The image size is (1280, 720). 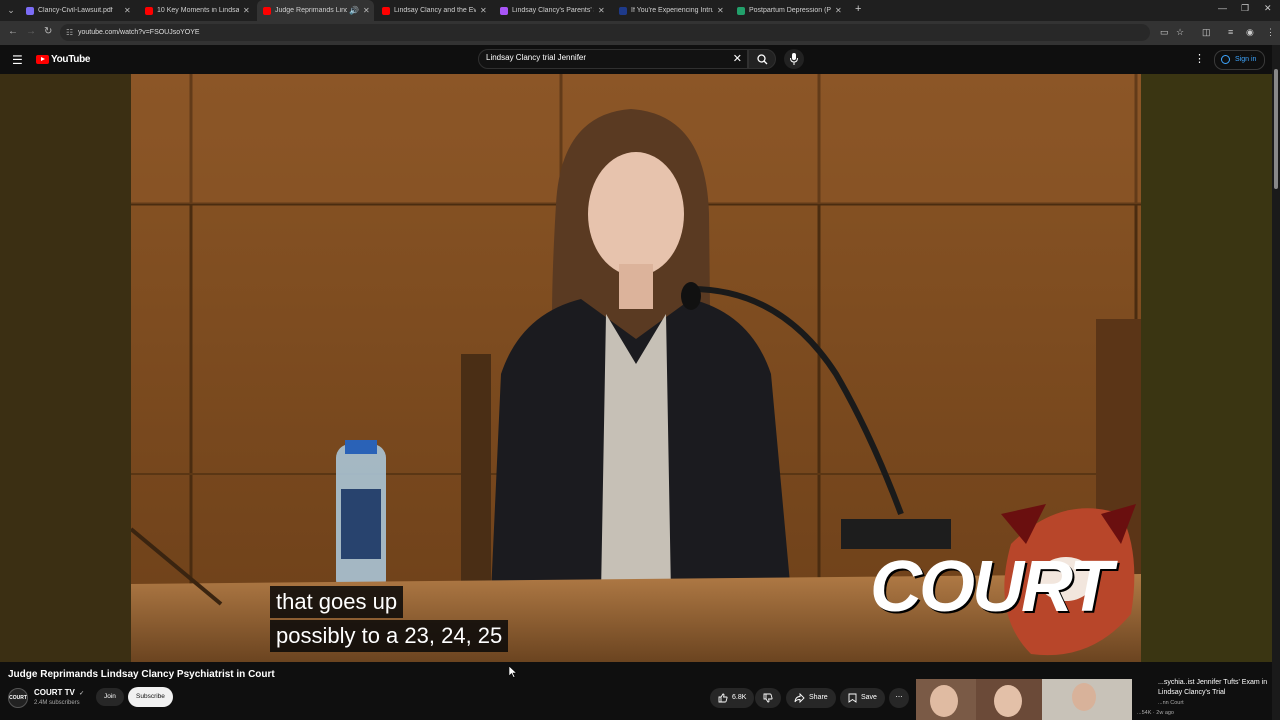 I want to click on dislike-button, so click(x=768, y=698).